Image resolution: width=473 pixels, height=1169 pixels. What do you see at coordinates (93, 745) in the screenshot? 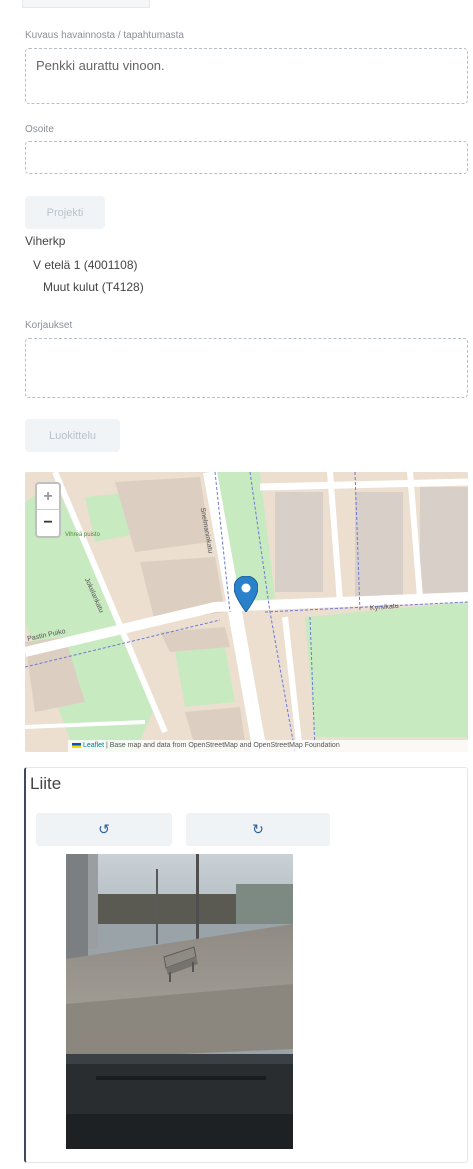
I see `leaflet-link: Leaflet` at bounding box center [93, 745].